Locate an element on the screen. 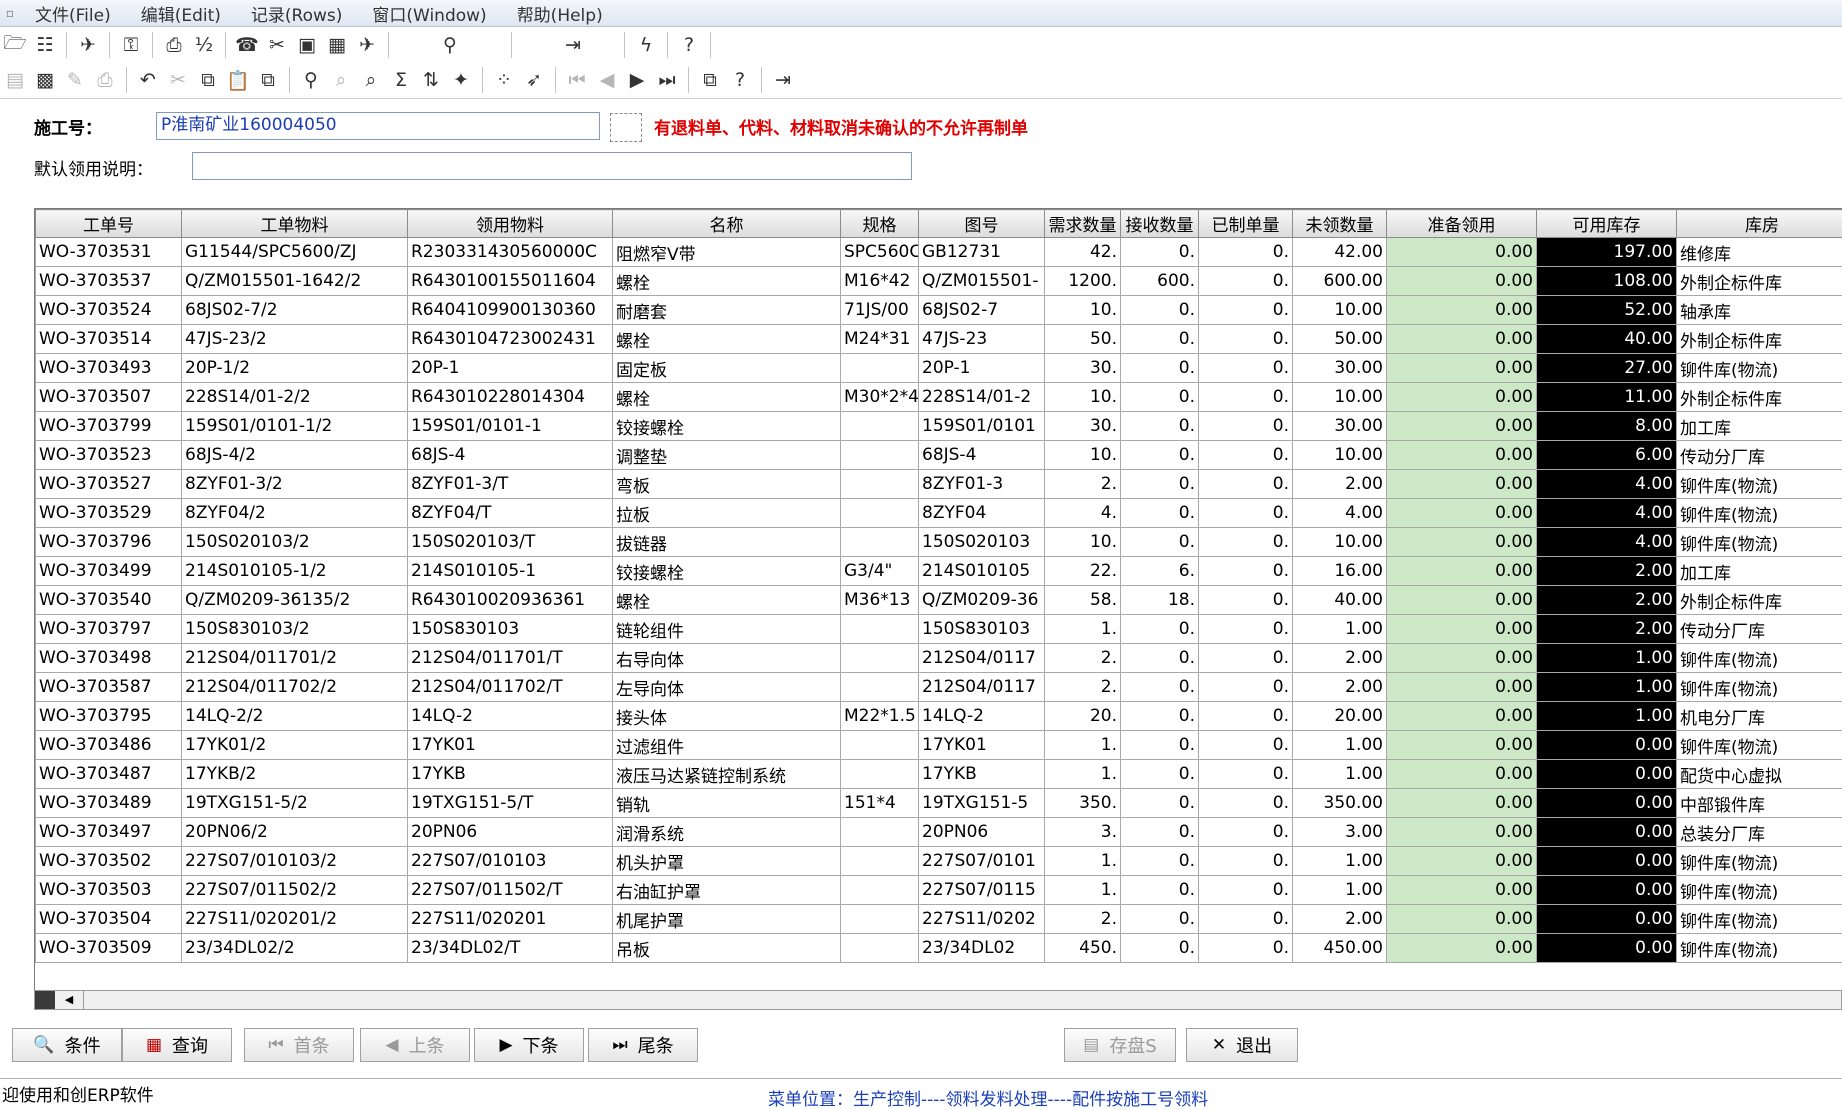 The image size is (1842, 1110). column-header: 需求数量 is located at coordinates (1083, 224).